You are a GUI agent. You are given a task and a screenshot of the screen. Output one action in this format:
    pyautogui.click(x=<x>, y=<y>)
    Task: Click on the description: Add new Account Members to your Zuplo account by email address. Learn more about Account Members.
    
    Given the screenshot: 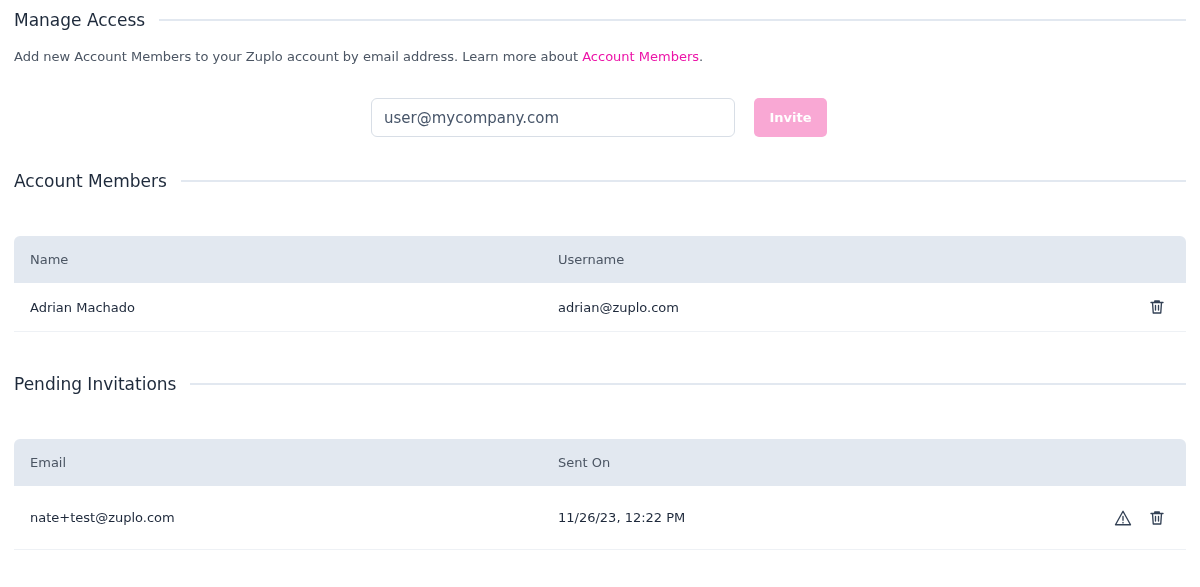 What is the action you would take?
    pyautogui.click(x=359, y=56)
    